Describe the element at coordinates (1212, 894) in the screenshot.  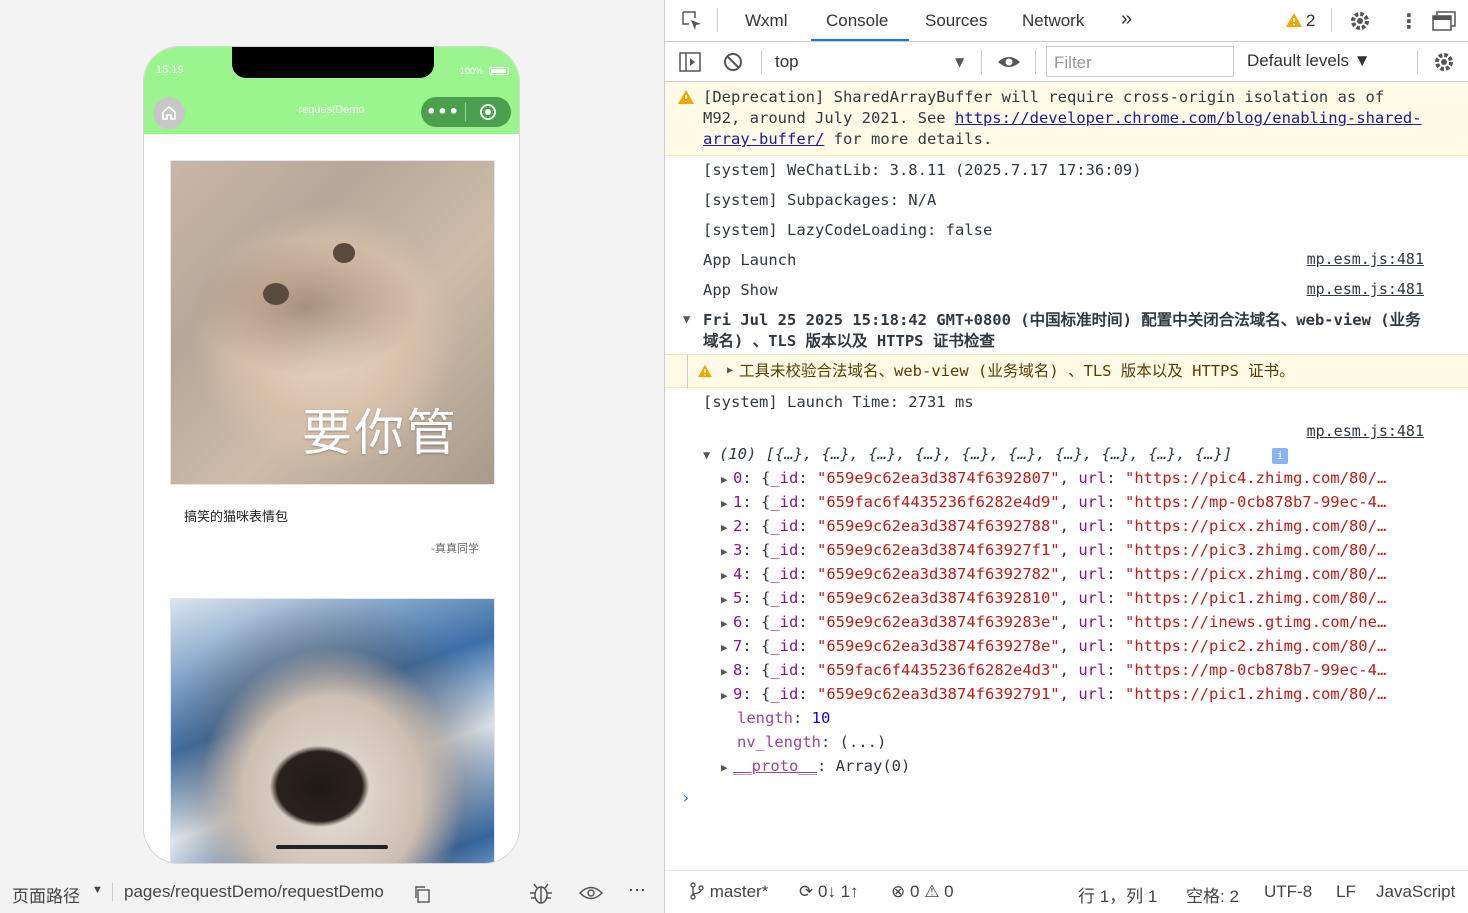
I see `indent-setting: 空格: 2` at that location.